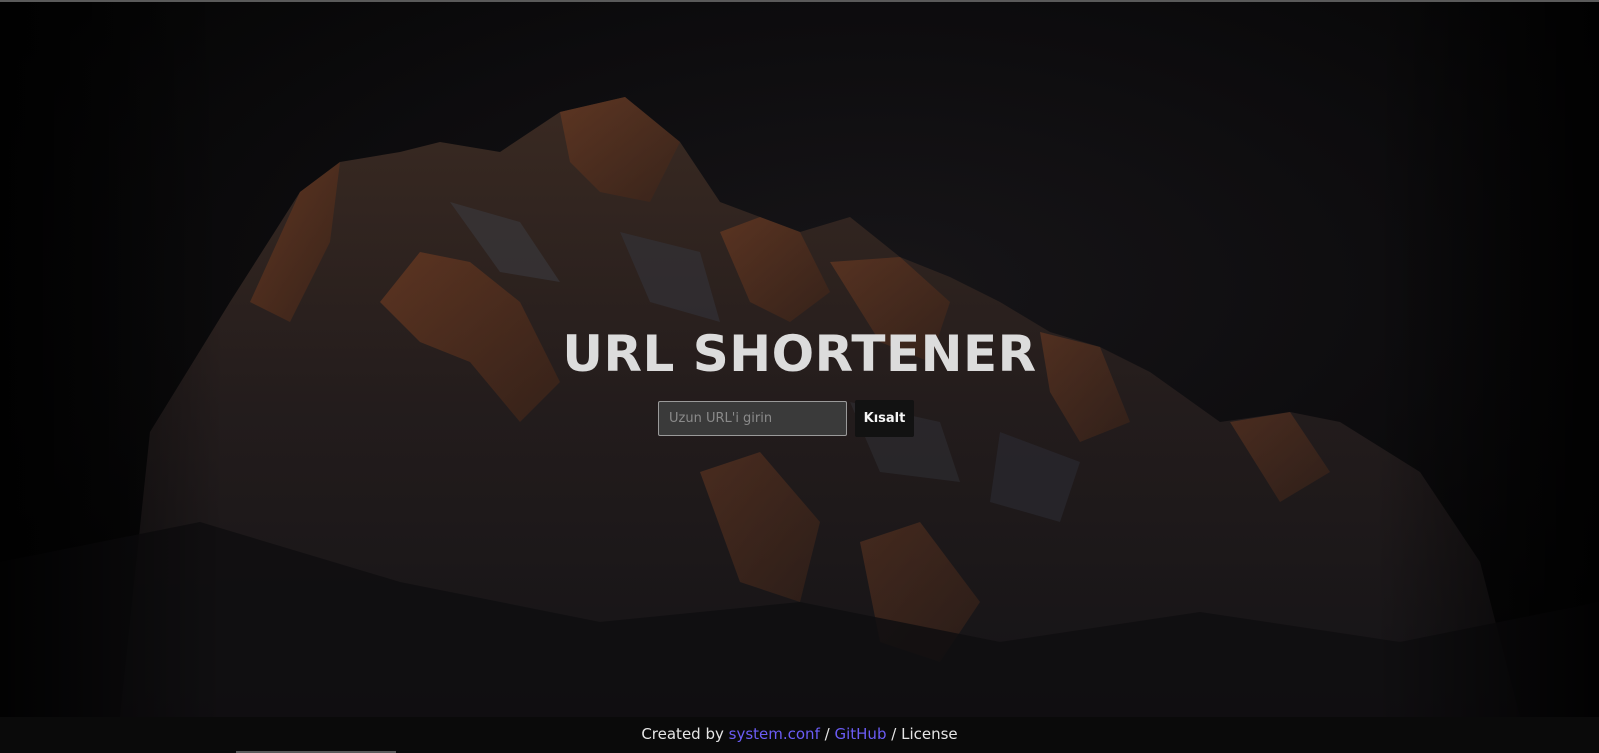  Describe the element at coordinates (682, 734) in the screenshot. I see `footer-created-by: Created by` at that location.